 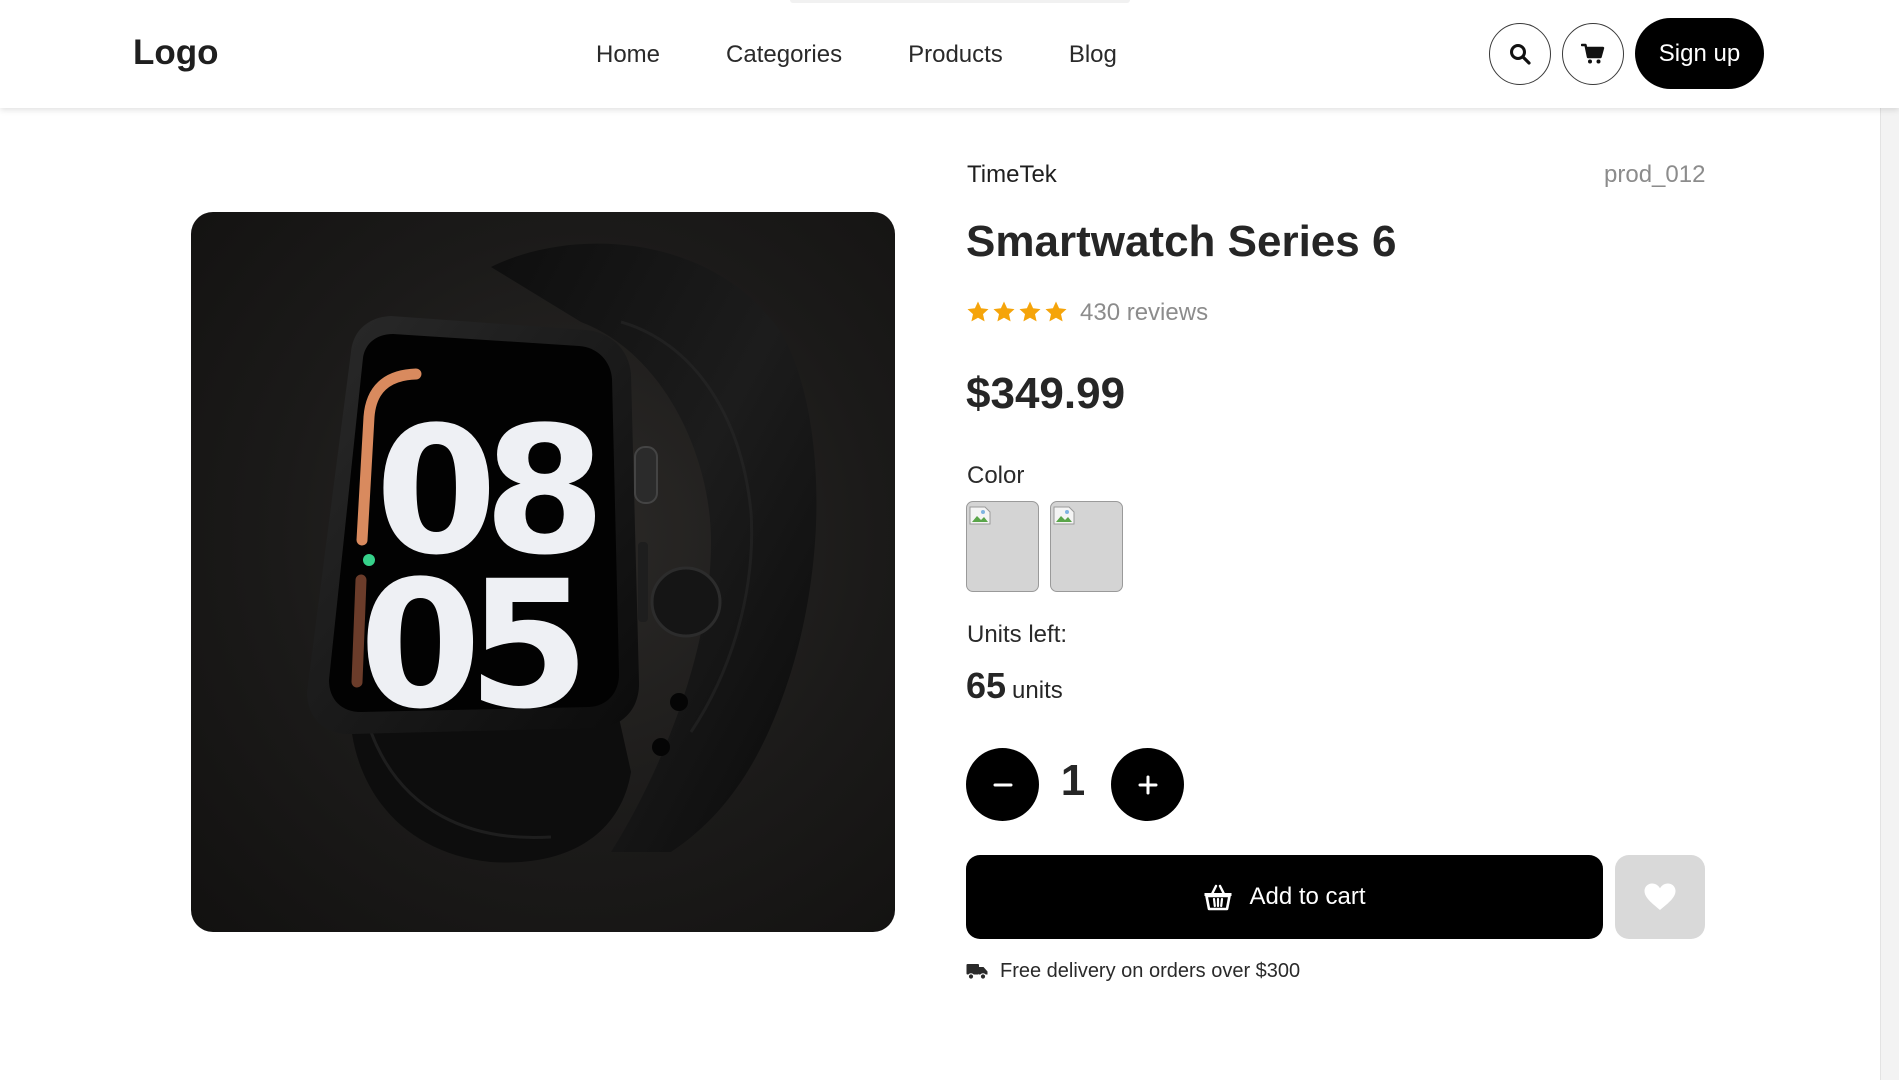 I want to click on truck-icon, so click(x=977, y=972).